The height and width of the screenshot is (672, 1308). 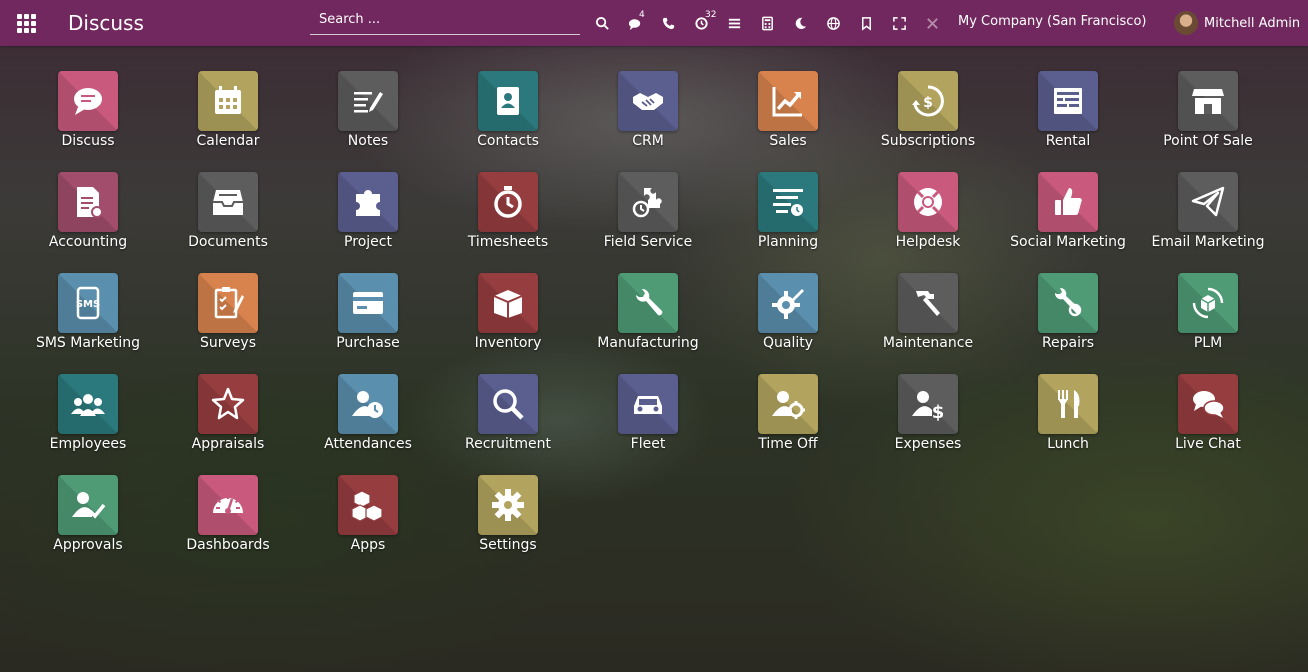 I want to click on app-planning: Planning, so click(x=788, y=222).